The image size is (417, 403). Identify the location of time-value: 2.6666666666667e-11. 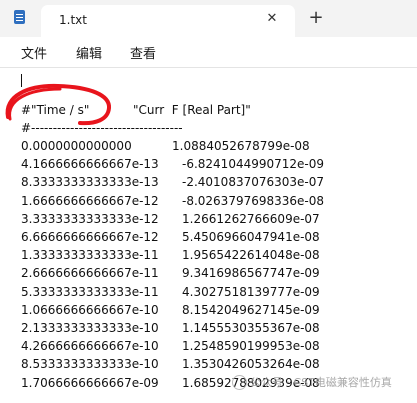
(90, 273).